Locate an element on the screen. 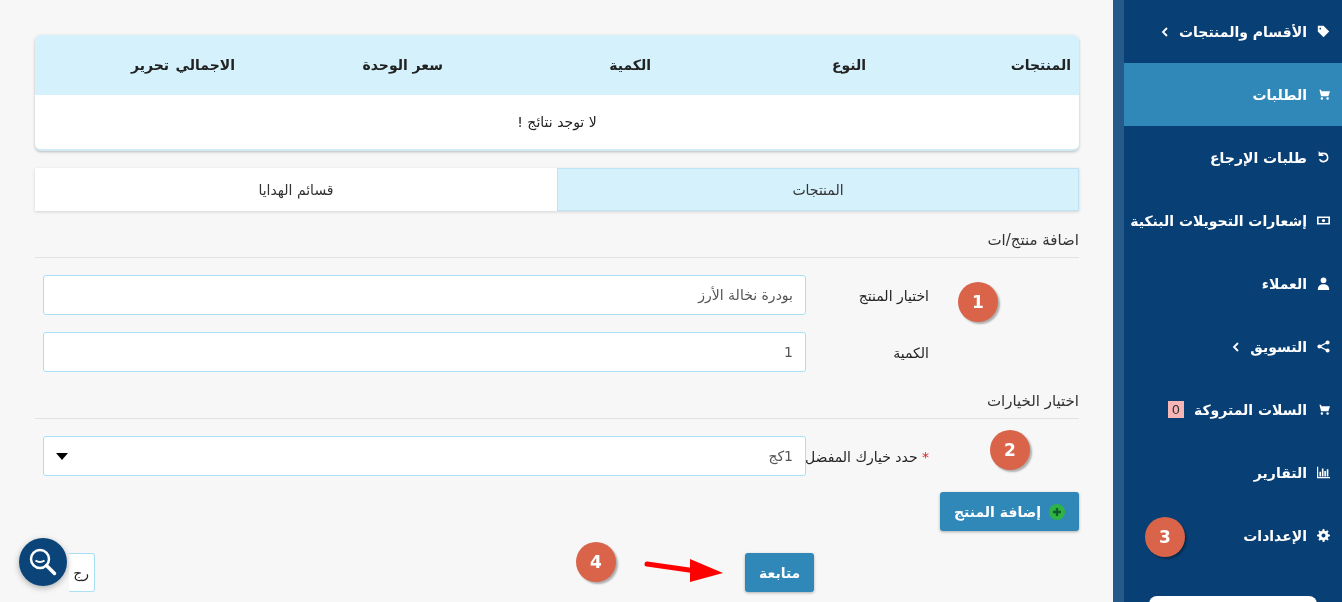 Image resolution: width=1342 pixels, height=602 pixels. step-number: 4 is located at coordinates (596, 562).